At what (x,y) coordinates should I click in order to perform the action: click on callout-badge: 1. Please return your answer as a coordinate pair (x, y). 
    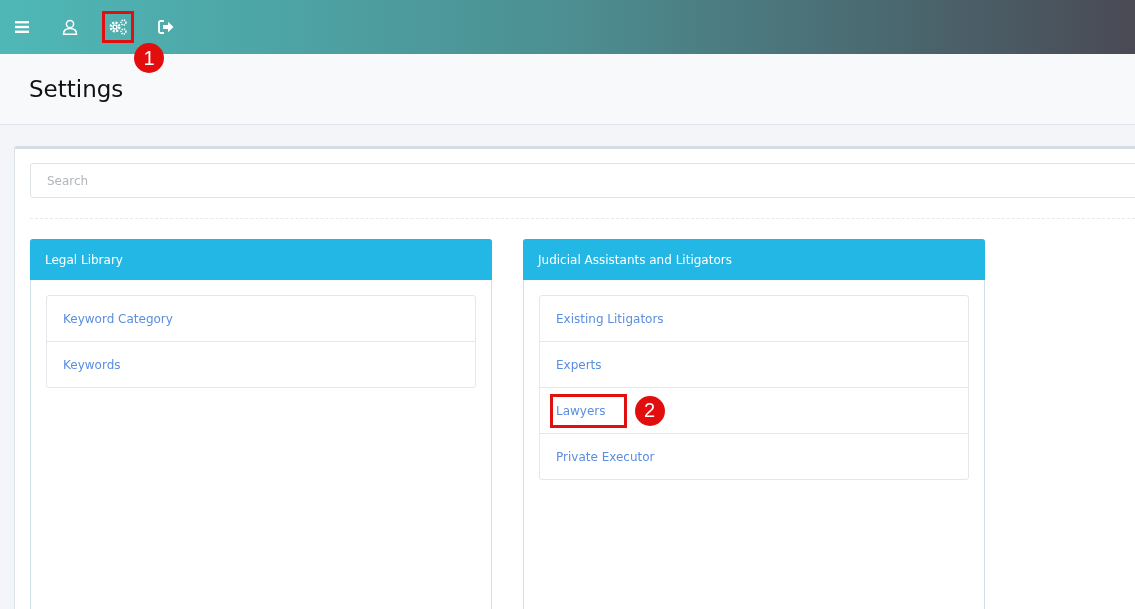
    Looking at the image, I should click on (149, 58).